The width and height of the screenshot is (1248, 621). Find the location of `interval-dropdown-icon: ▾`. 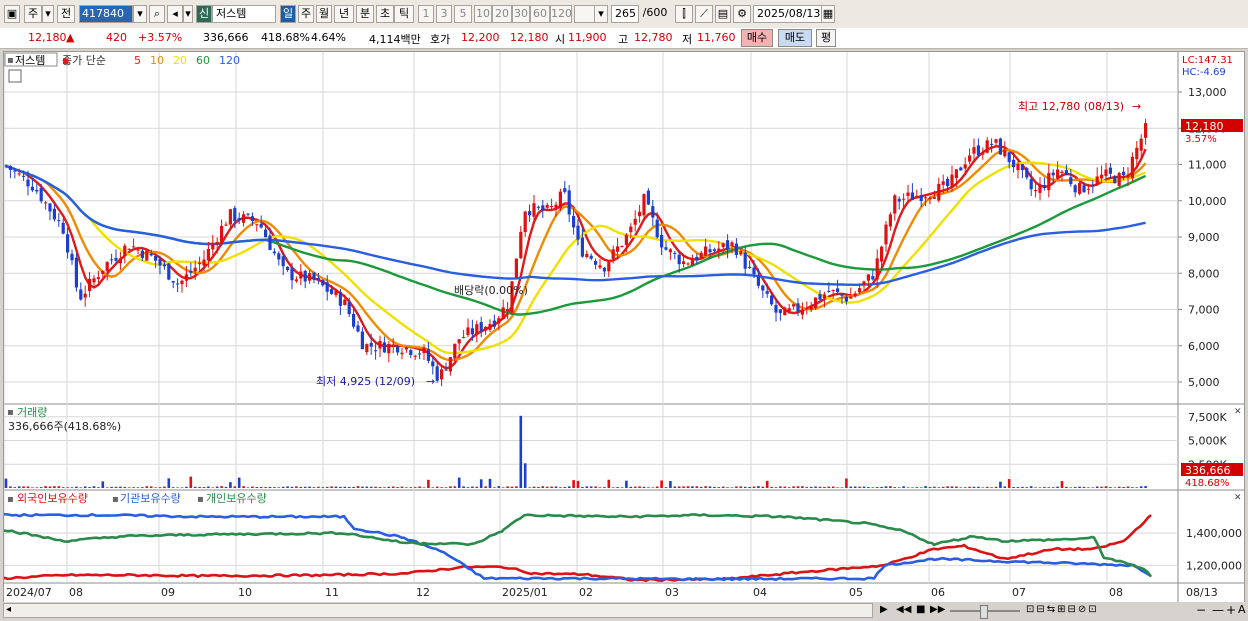

interval-dropdown-icon: ▾ is located at coordinates (601, 14).